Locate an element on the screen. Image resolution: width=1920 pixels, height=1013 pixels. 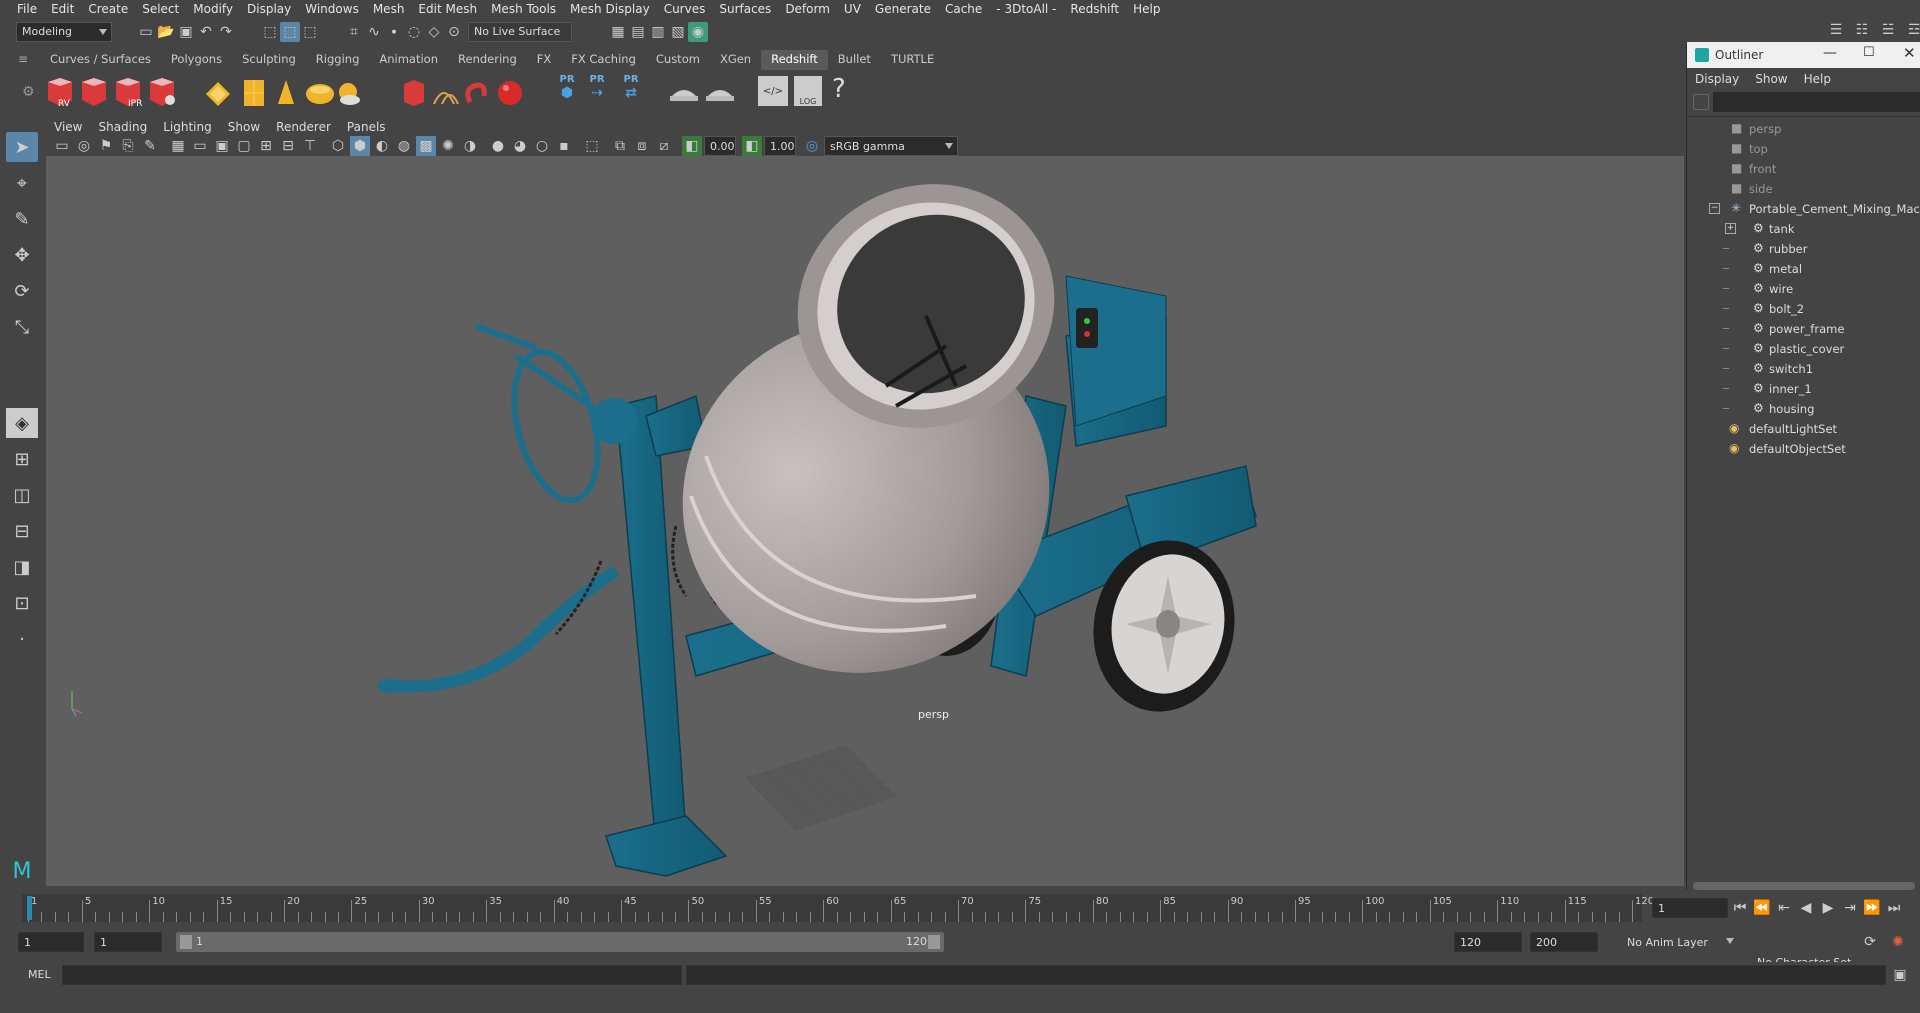
outliner-menu-help: Help is located at coordinates (1817, 79).